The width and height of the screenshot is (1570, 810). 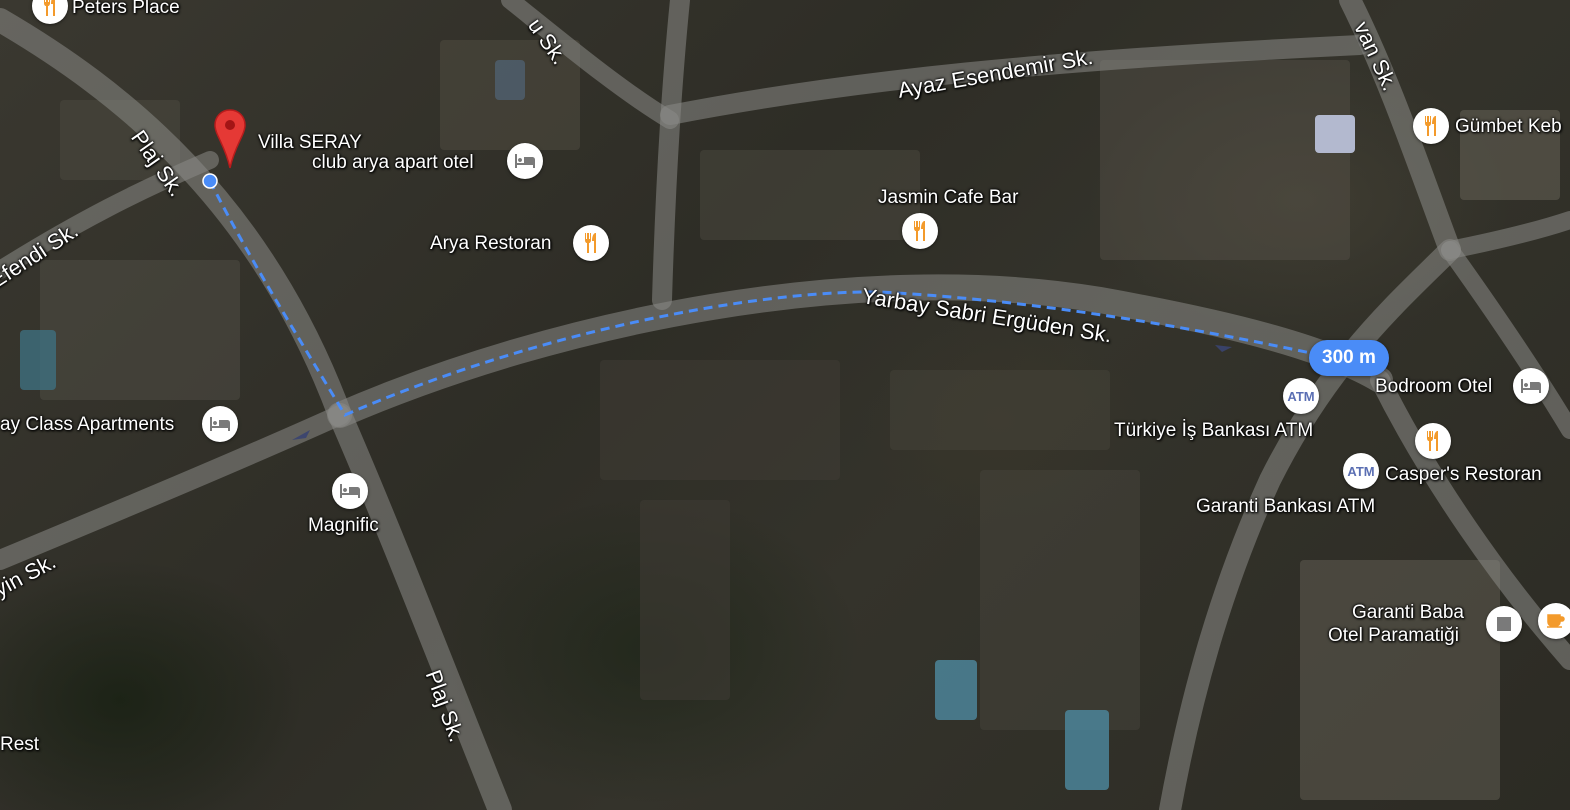 What do you see at coordinates (1213, 430) in the screenshot?
I see `place-label-turkiye-atm: Türkiye İş Bankası ATM` at bounding box center [1213, 430].